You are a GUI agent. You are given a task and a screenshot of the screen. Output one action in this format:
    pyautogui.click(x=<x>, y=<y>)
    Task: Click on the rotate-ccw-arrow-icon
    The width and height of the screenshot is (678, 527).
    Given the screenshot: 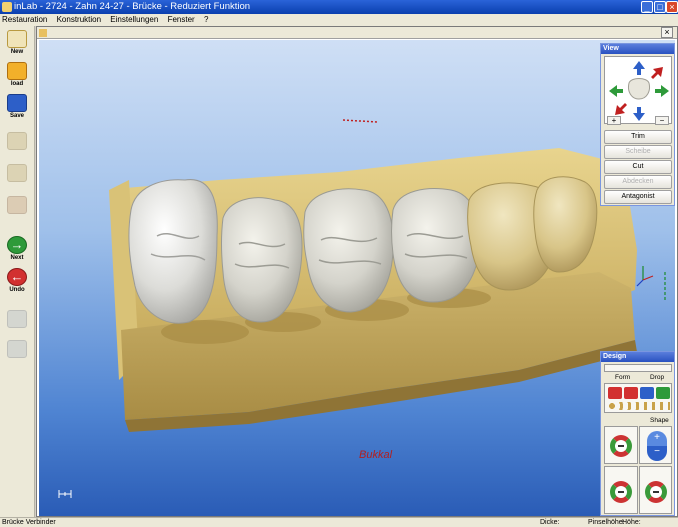 What is the action you would take?
    pyautogui.click(x=621, y=109)
    